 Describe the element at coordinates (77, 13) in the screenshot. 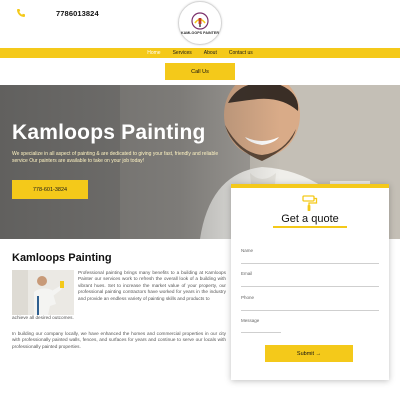

I see `phone-number: 7786013824` at that location.